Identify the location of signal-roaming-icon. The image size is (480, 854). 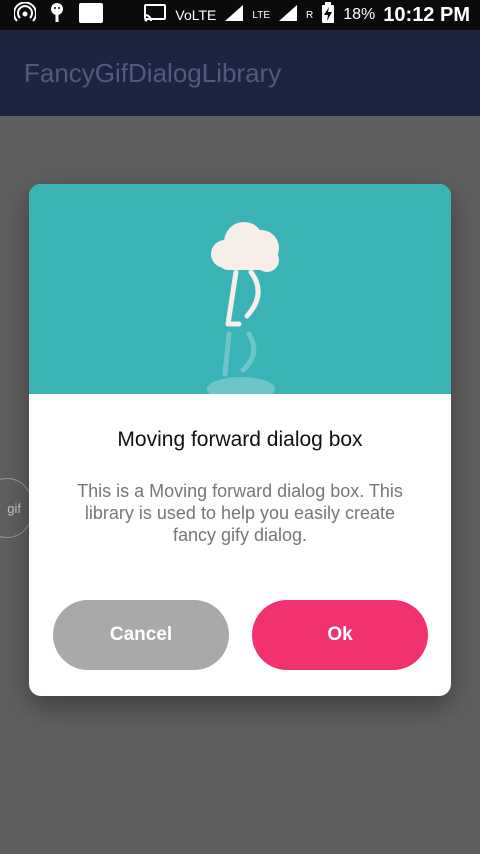
(288, 15).